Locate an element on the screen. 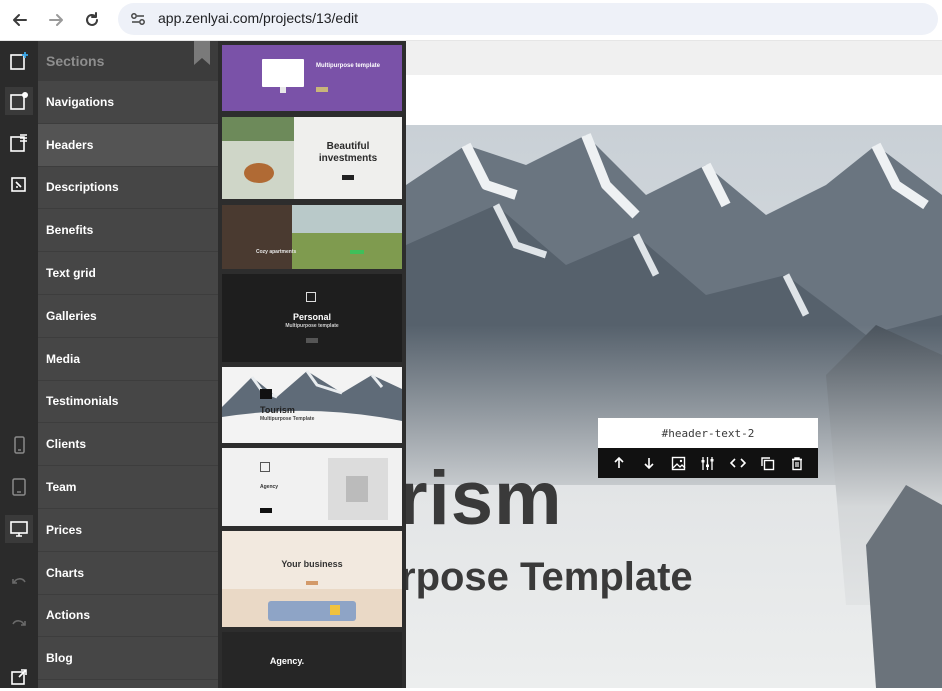 The image size is (942, 691). section-item-testimonials: Testimonials is located at coordinates (128, 402).